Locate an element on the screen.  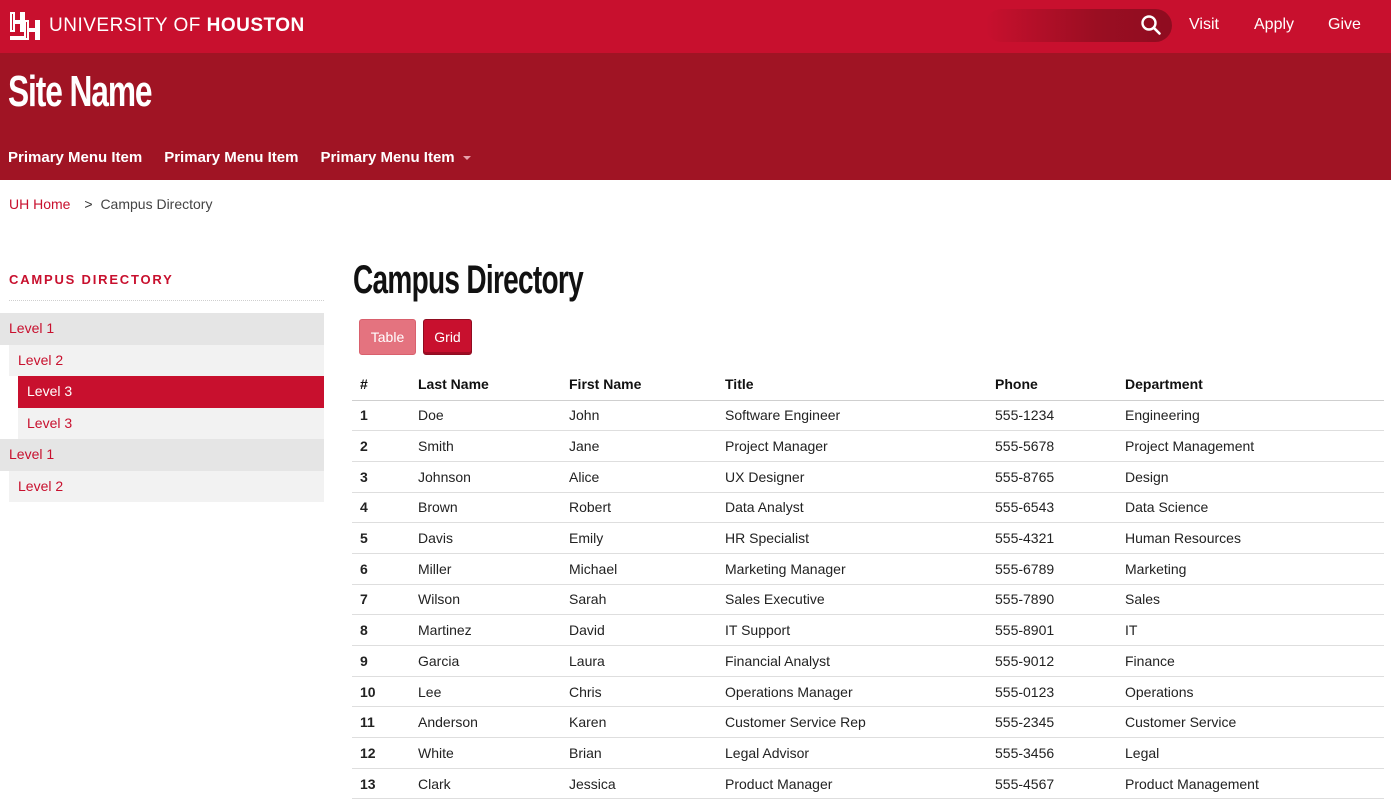
primary-menu-item-1: Primary Menu Item is located at coordinates (75, 157).